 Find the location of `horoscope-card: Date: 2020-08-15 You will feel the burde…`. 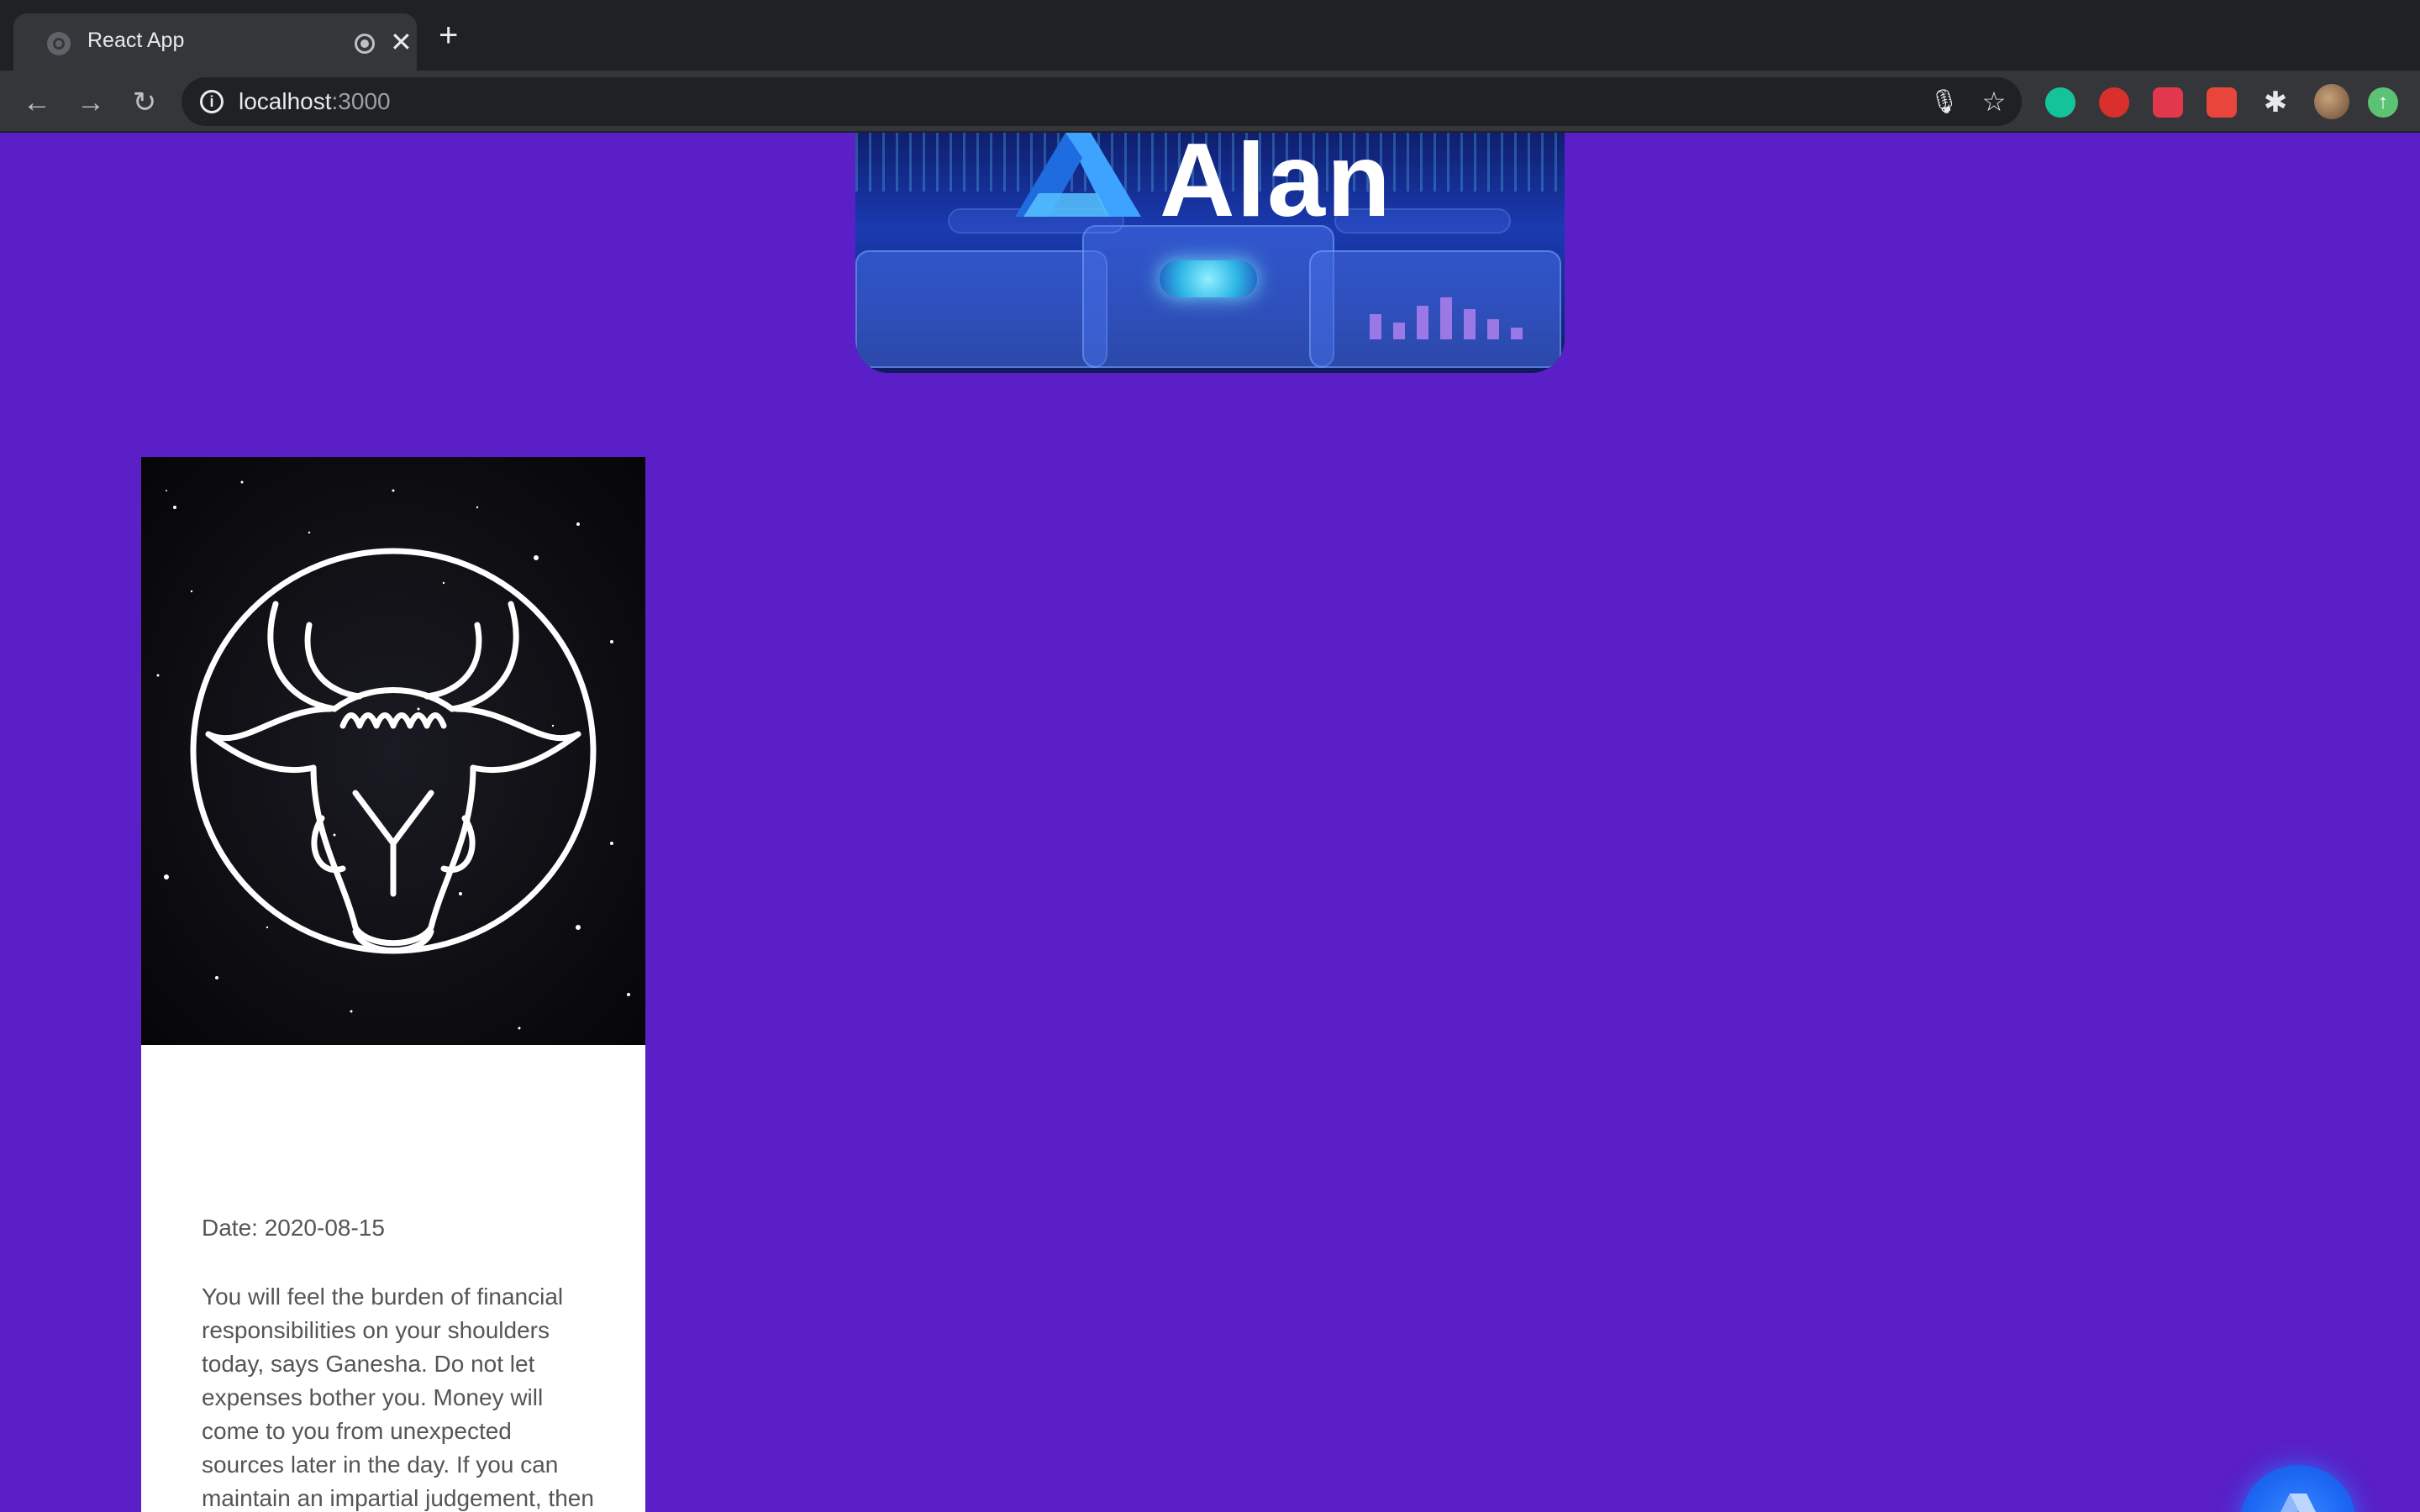

horoscope-card: Date: 2020-08-15 You will feel the burde… is located at coordinates (393, 984).